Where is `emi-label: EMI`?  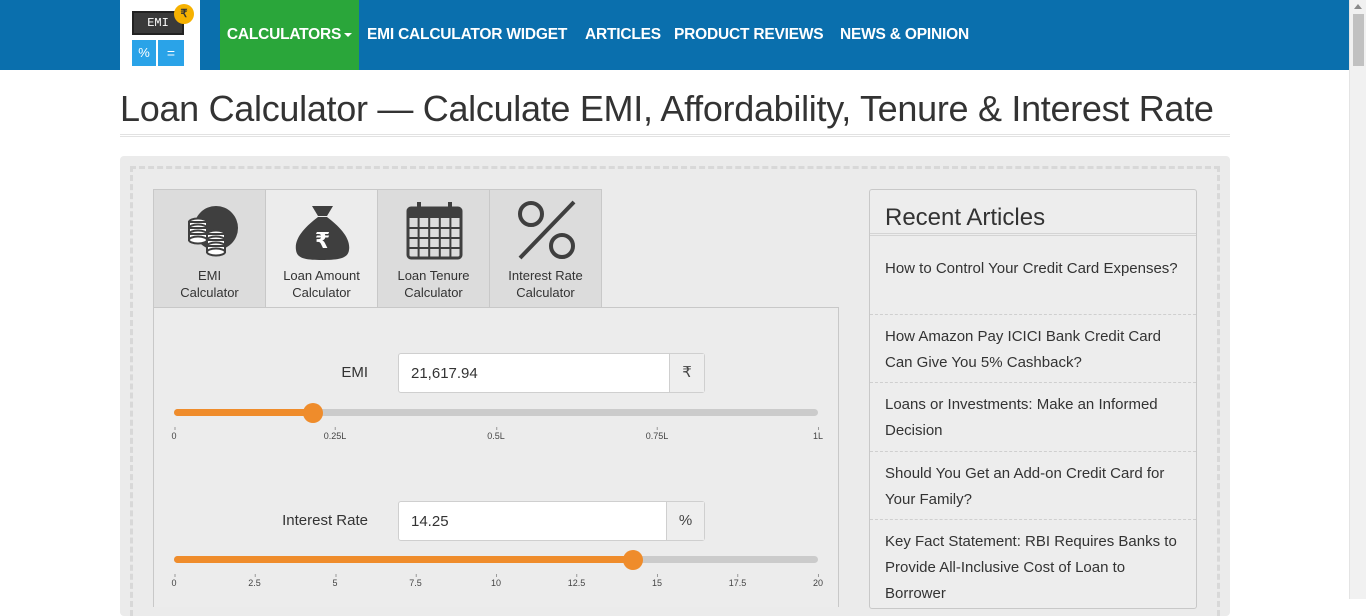
emi-label: EMI is located at coordinates (354, 372).